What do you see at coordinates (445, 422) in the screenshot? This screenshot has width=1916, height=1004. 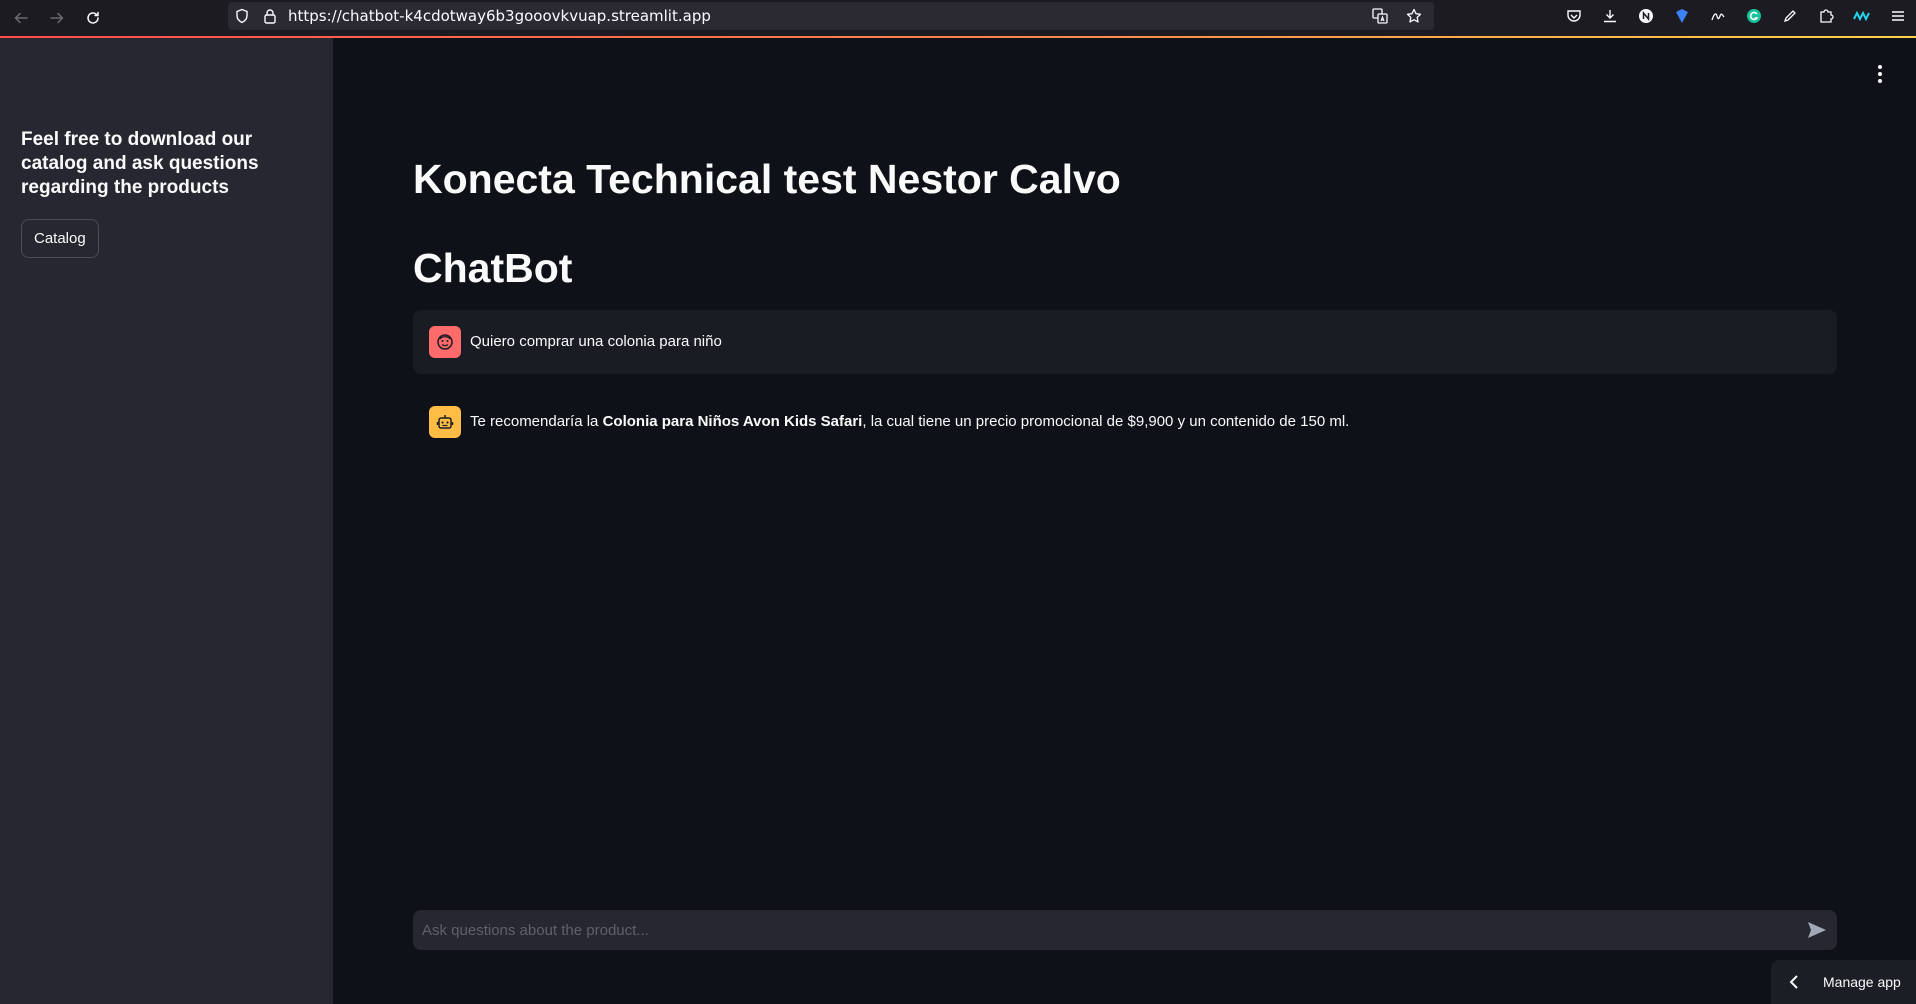 I see `robot-avatar-icon` at bounding box center [445, 422].